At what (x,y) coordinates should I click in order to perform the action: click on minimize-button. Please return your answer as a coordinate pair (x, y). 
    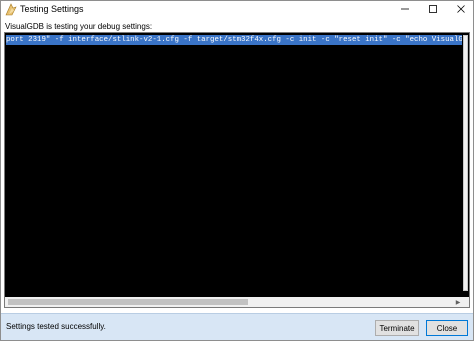
    Looking at the image, I should click on (405, 9).